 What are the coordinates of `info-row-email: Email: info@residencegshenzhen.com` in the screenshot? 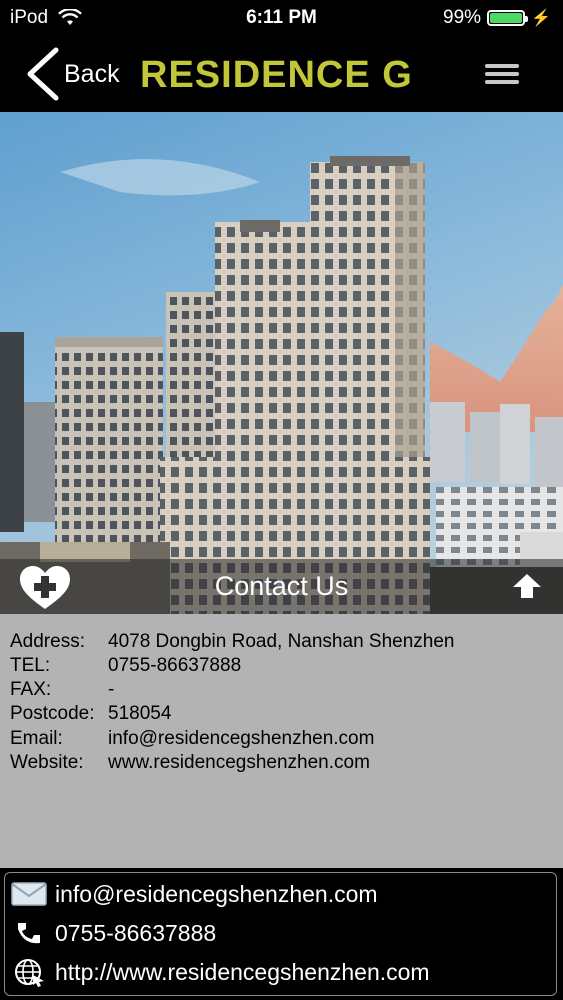 It's located at (192, 739).